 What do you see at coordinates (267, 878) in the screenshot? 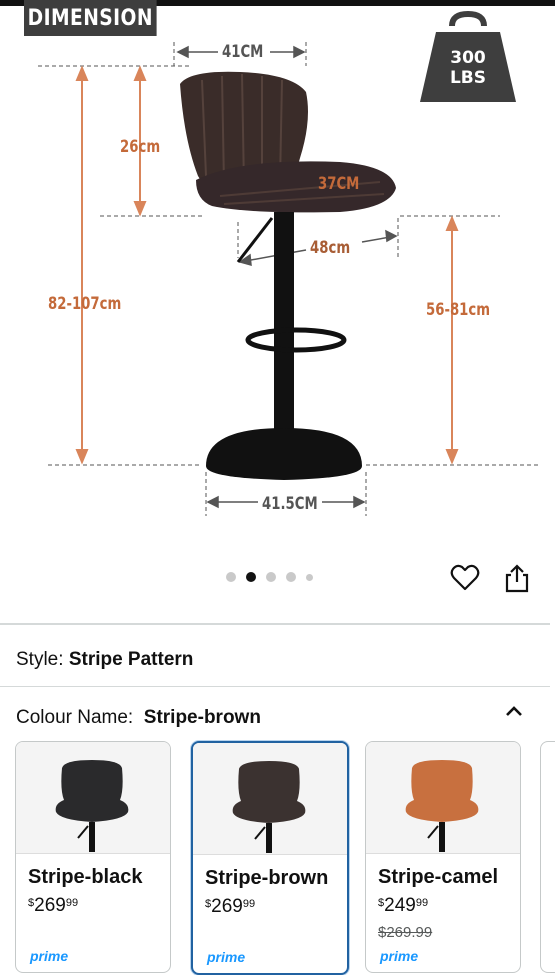
I see `variant-name: Stripe-brown` at bounding box center [267, 878].